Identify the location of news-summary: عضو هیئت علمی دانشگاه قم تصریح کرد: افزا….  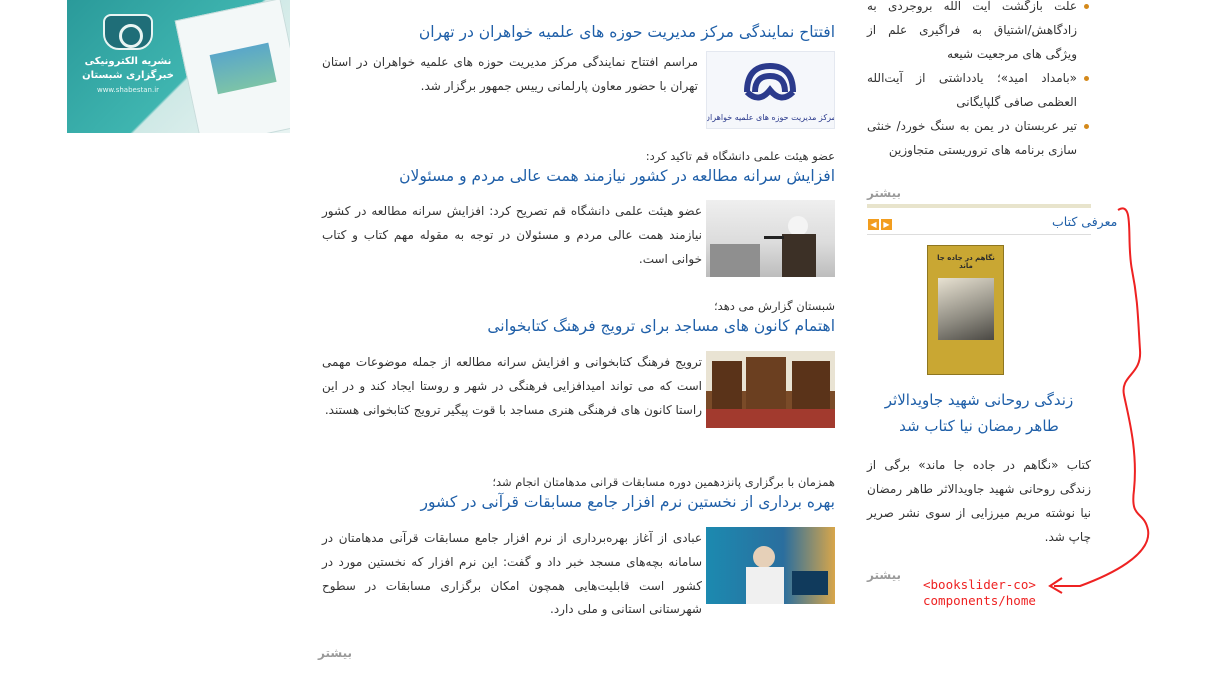
(512, 235).